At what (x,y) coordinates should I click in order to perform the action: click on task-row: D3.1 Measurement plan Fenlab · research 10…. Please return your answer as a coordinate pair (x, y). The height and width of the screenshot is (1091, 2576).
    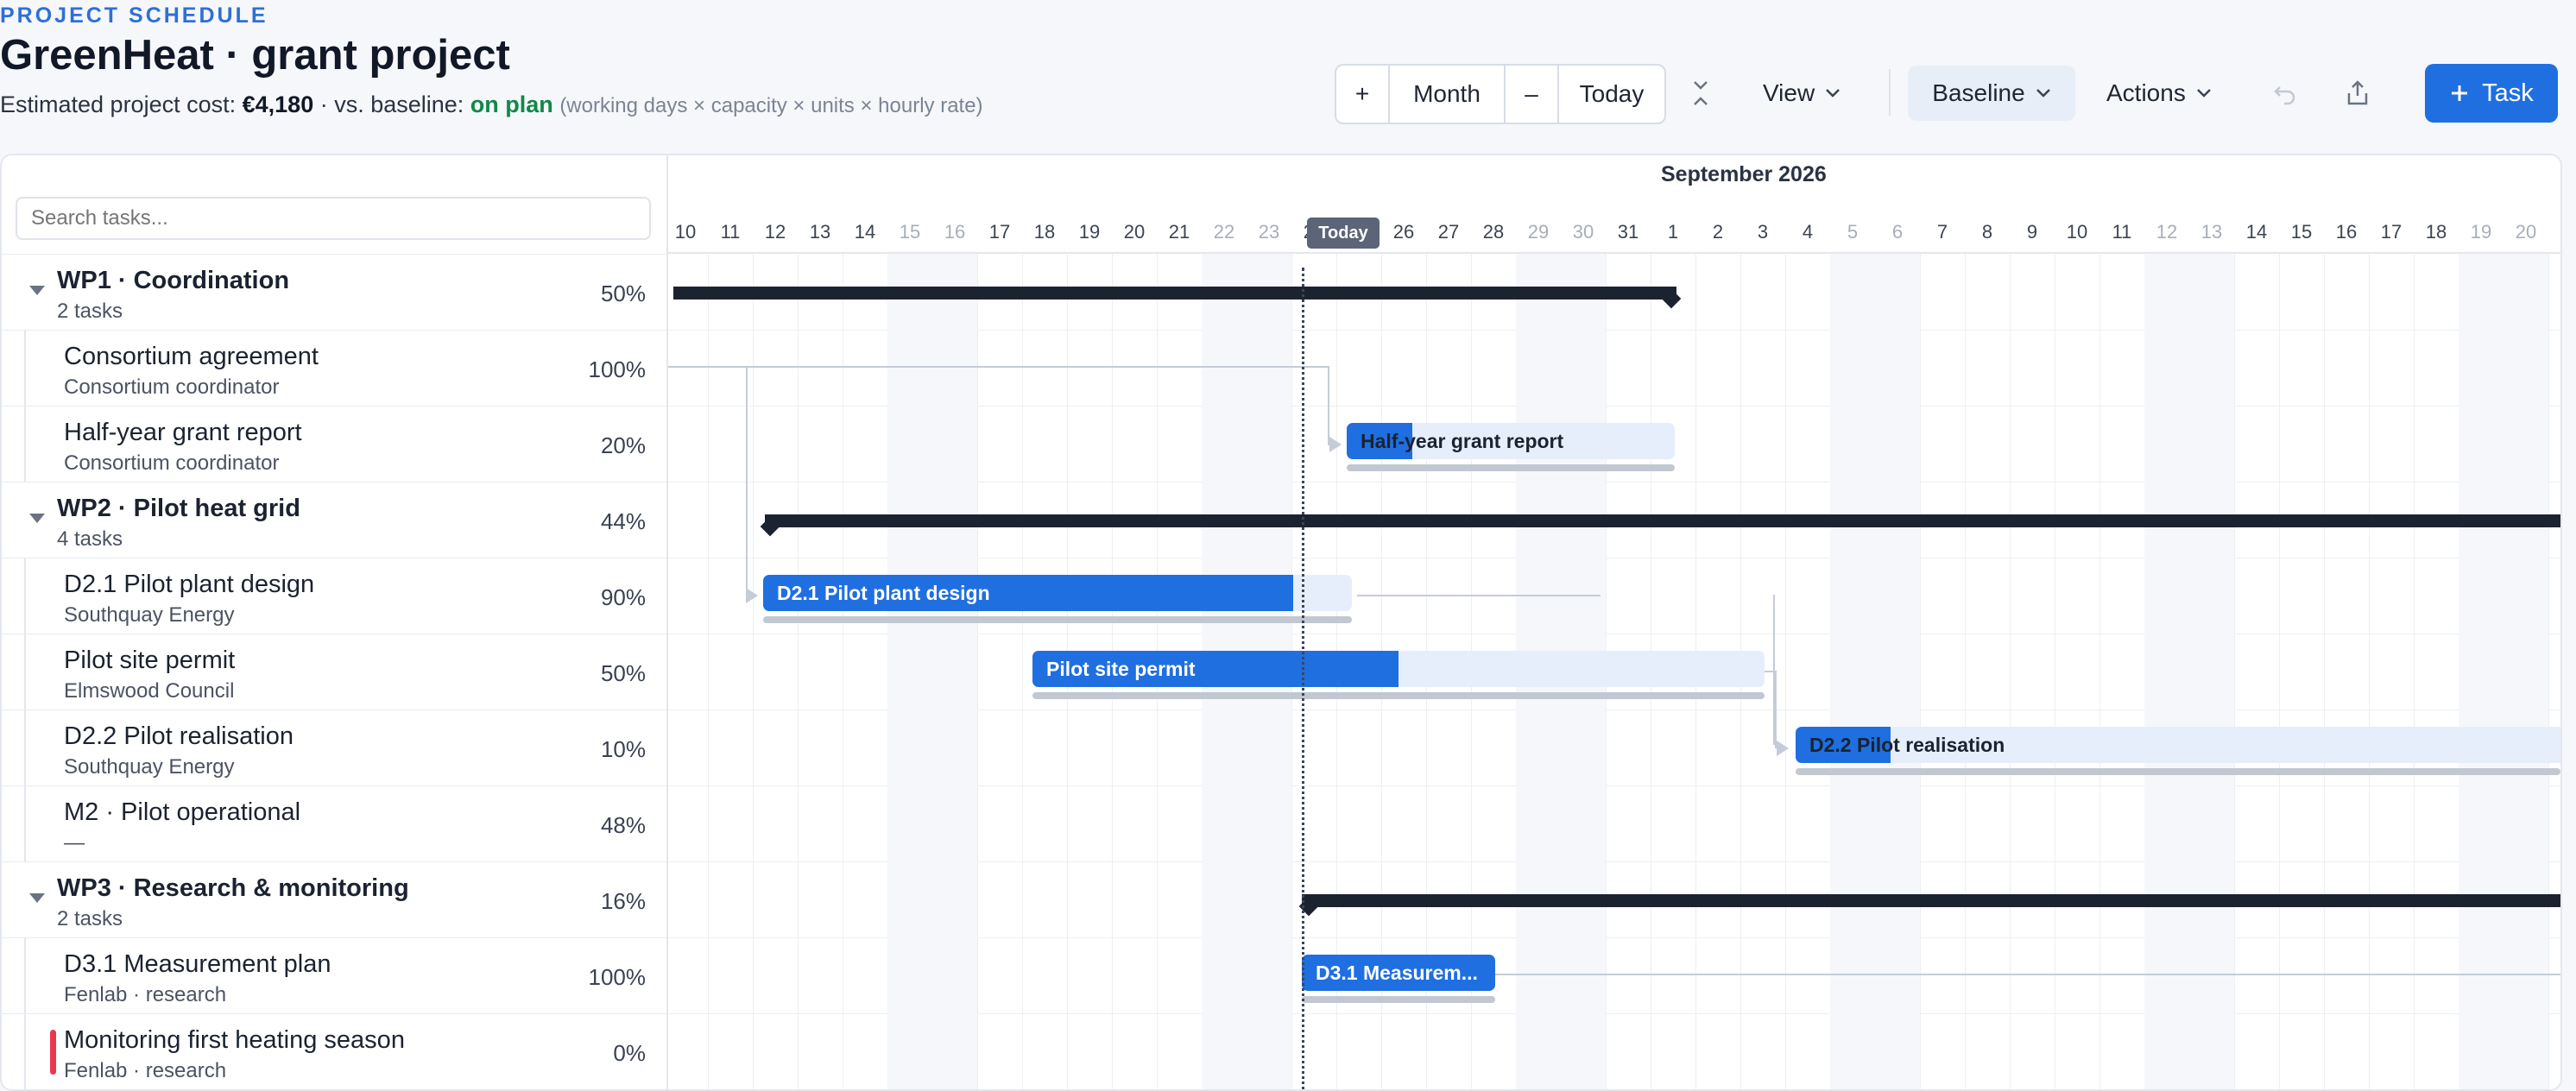
    Looking at the image, I should click on (334, 976).